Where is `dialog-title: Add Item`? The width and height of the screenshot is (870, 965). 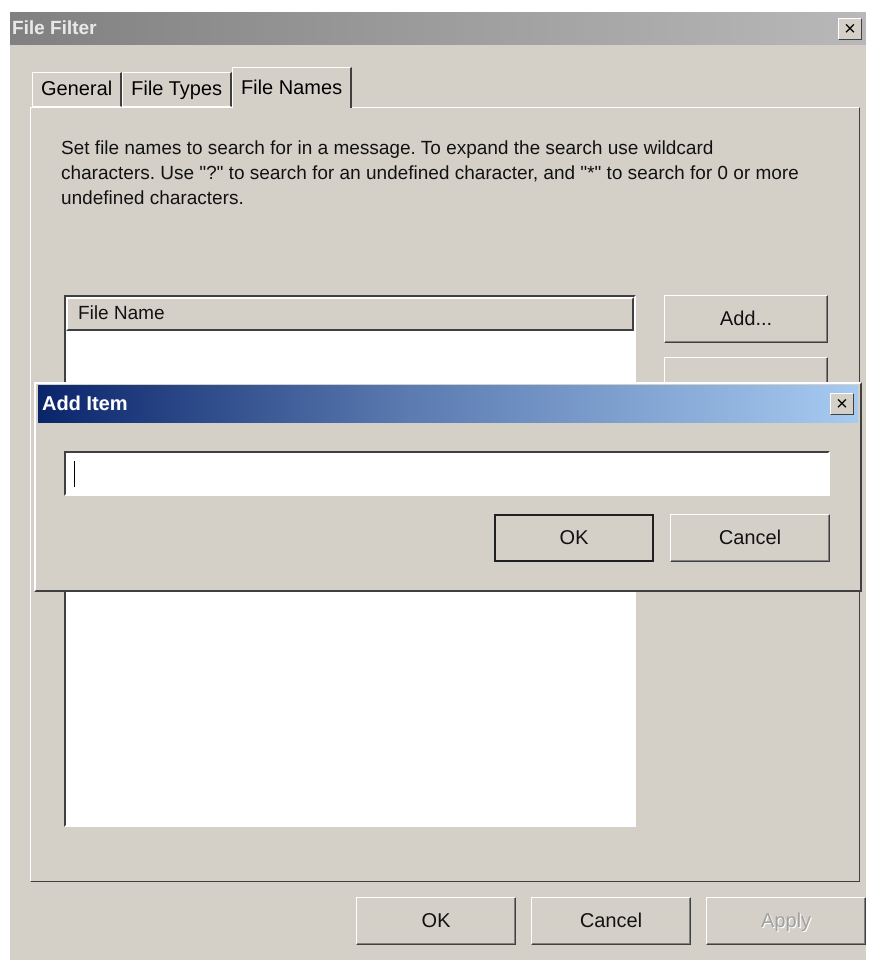 dialog-title: Add Item is located at coordinates (85, 404).